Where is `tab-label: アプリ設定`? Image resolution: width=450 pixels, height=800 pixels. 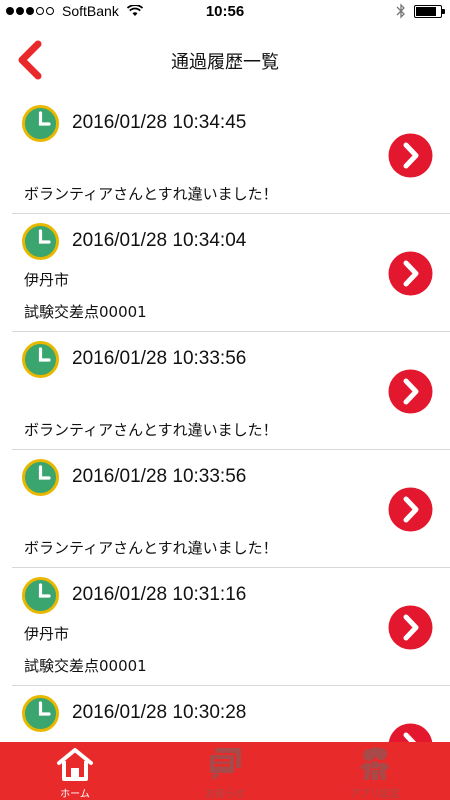
tab-label: アプリ設定 is located at coordinates (375, 794).